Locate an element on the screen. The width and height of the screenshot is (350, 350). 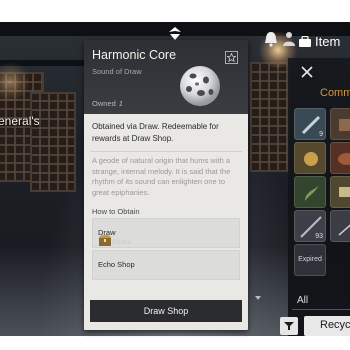
meat-item-icon is located at coordinates (344, 159).